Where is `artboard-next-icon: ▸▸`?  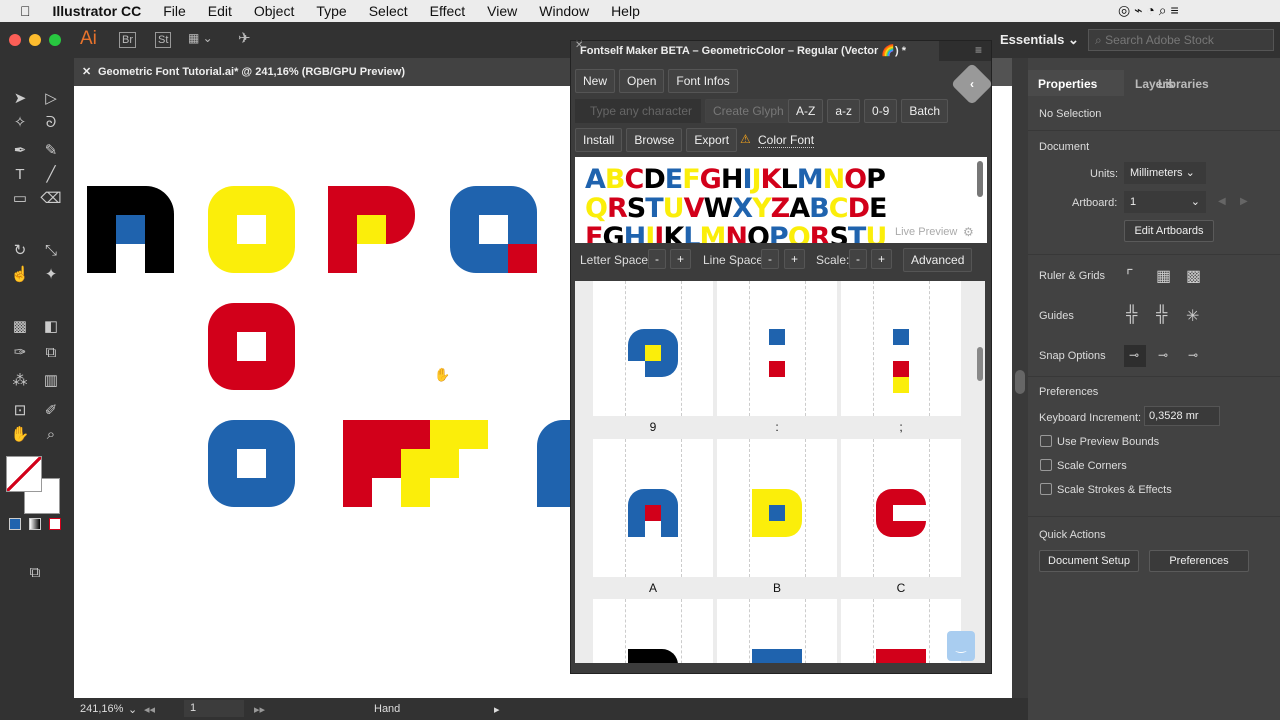
artboard-next-icon: ▸▸ is located at coordinates (259, 709).